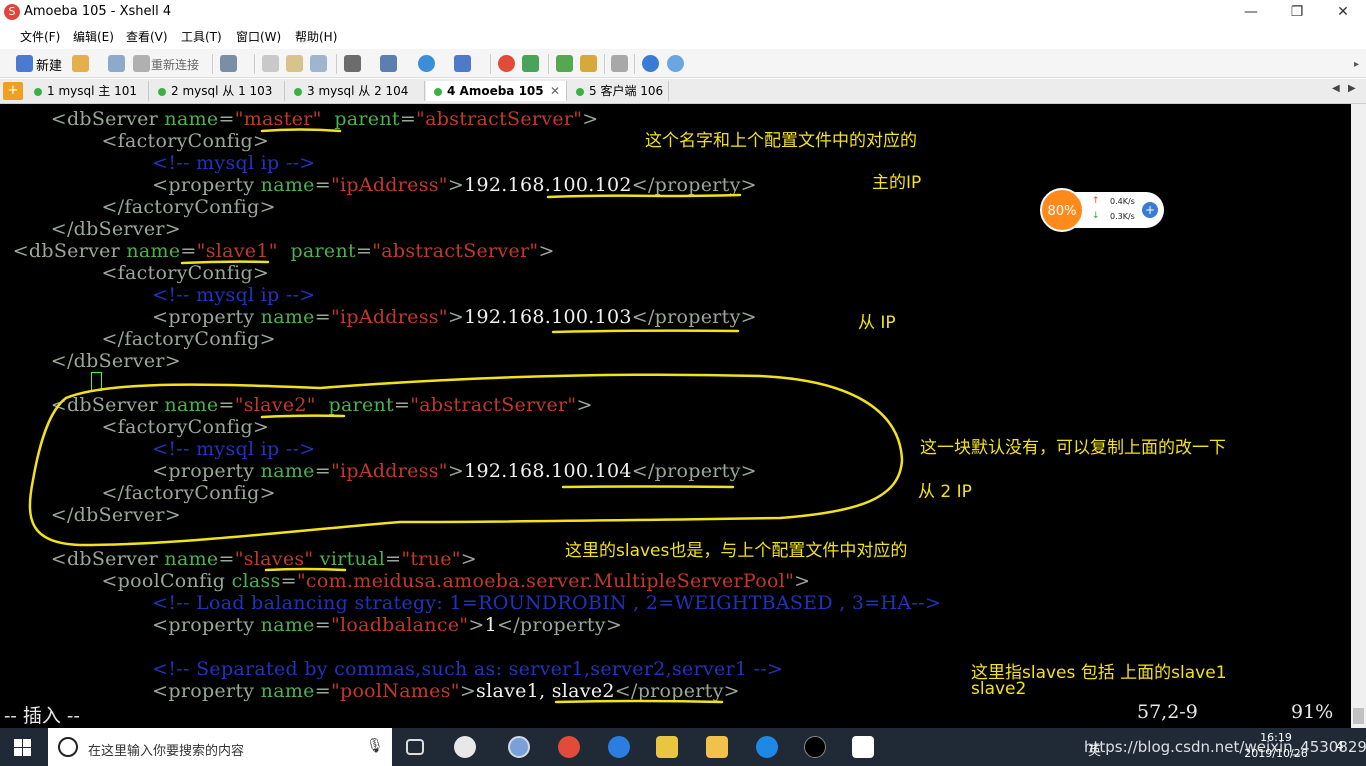 This screenshot has height=766, width=1366. What do you see at coordinates (767, 747) in the screenshot?
I see `kugou-app-icon` at bounding box center [767, 747].